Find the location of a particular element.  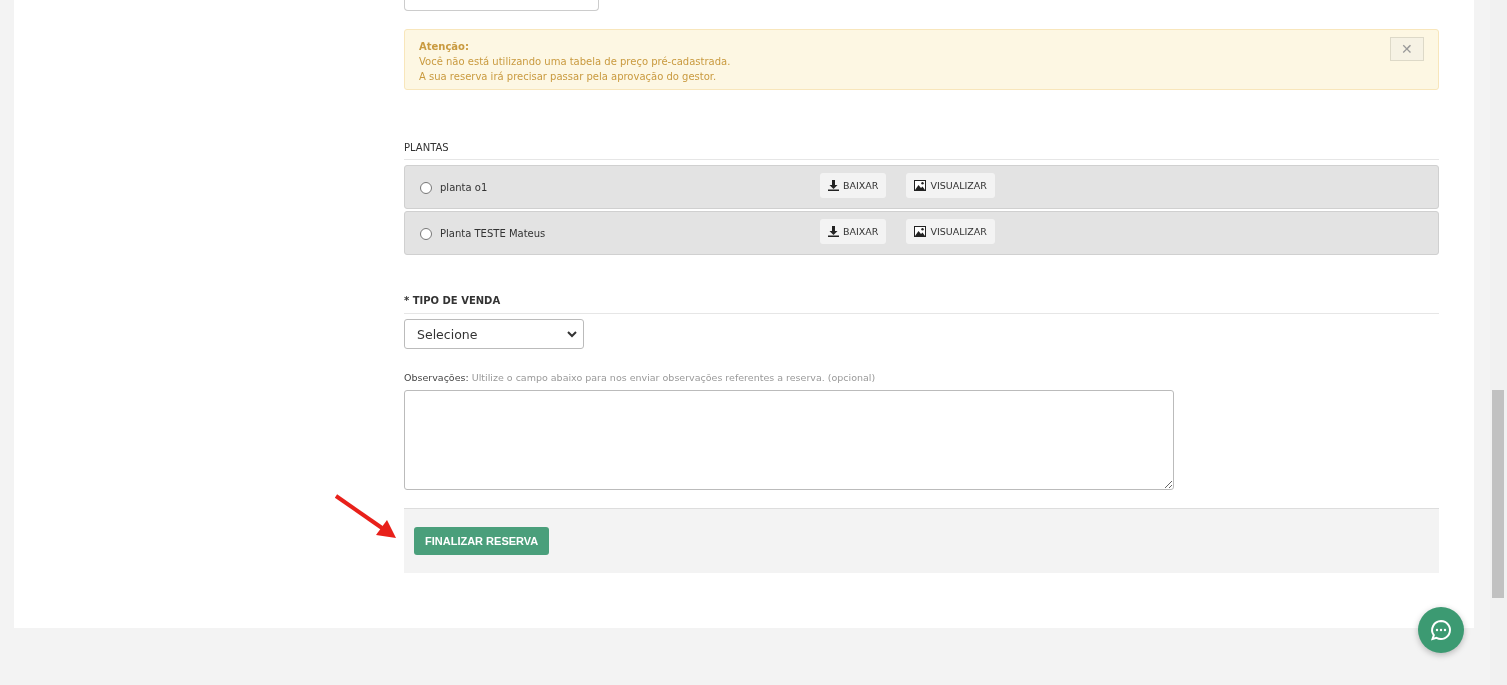

sale-type-dropdown: Selecione is located at coordinates (494, 334).